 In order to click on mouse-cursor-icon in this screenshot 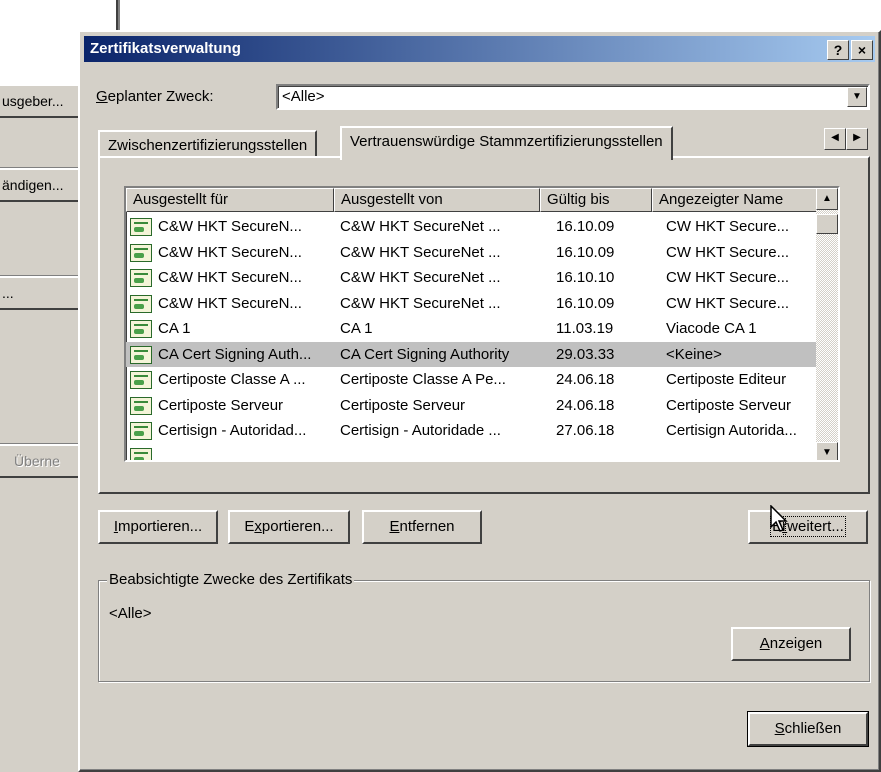, I will do `click(779, 518)`.